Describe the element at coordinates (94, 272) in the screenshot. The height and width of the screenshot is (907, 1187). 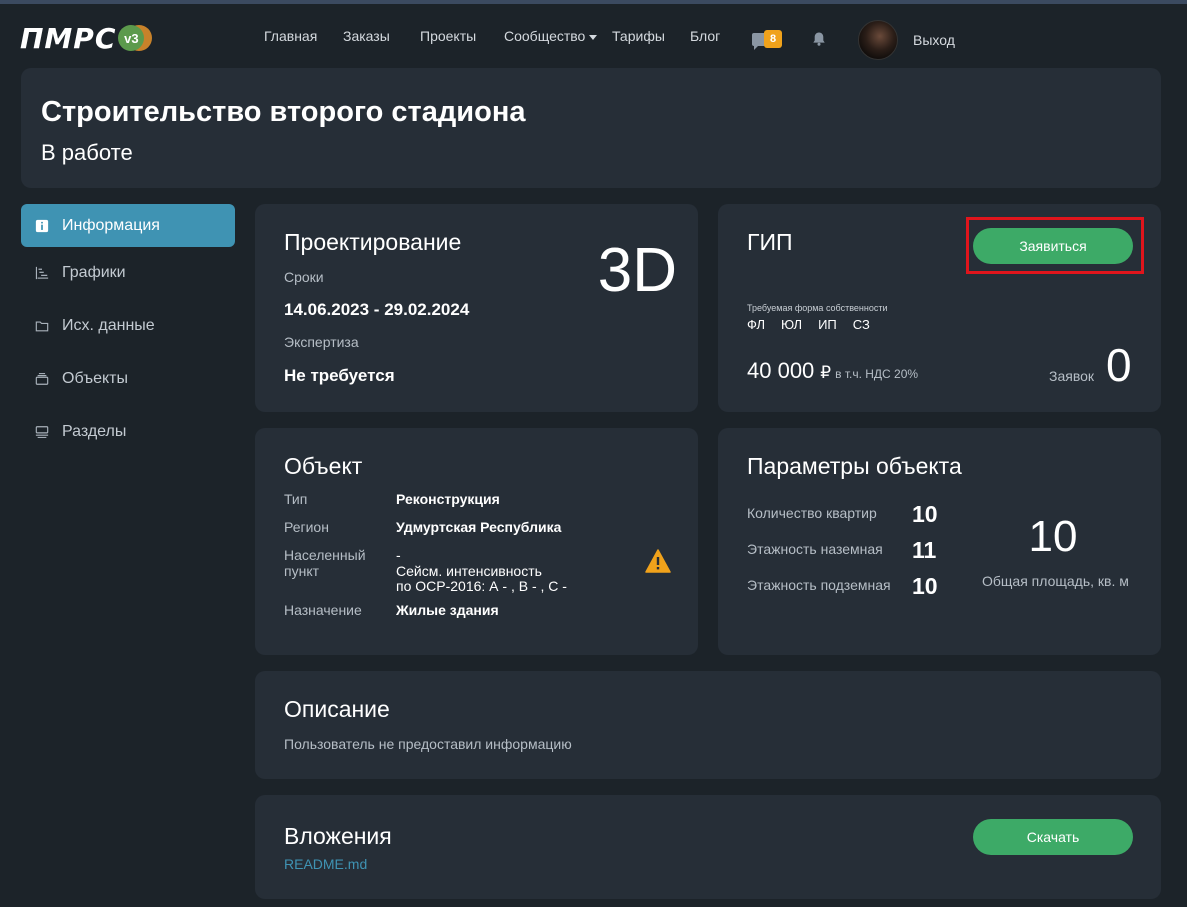
I see `sidebar-item-label: Графики` at that location.